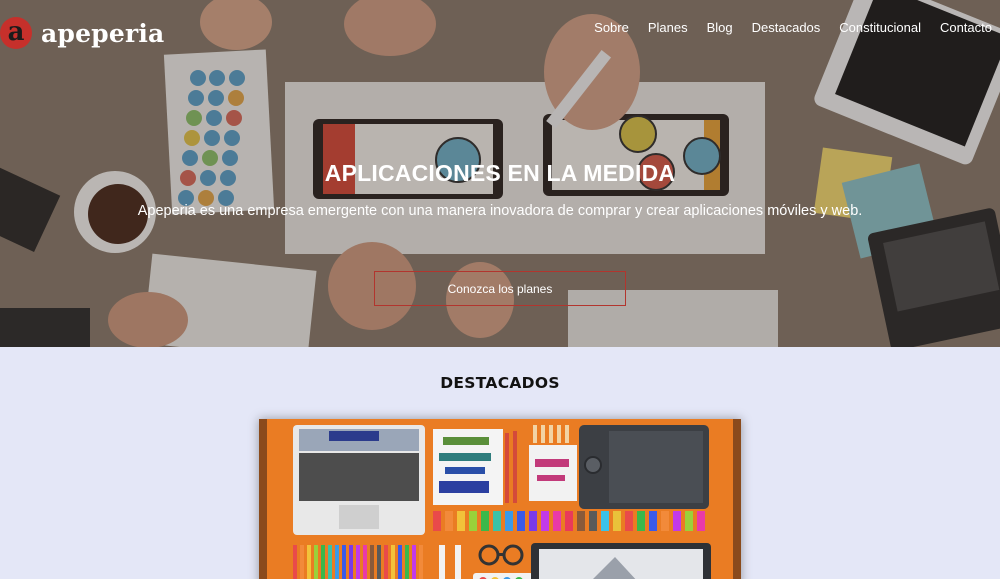 The width and height of the screenshot is (1000, 579). Describe the element at coordinates (720, 28) in the screenshot. I see `nav-link-blog: Blog` at that location.